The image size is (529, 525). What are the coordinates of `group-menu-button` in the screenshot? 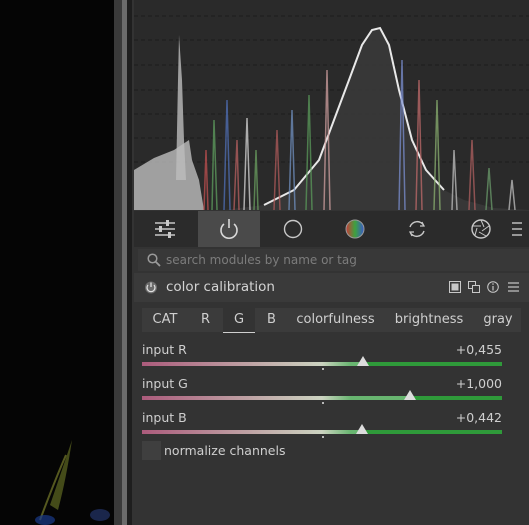 It's located at (520, 229).